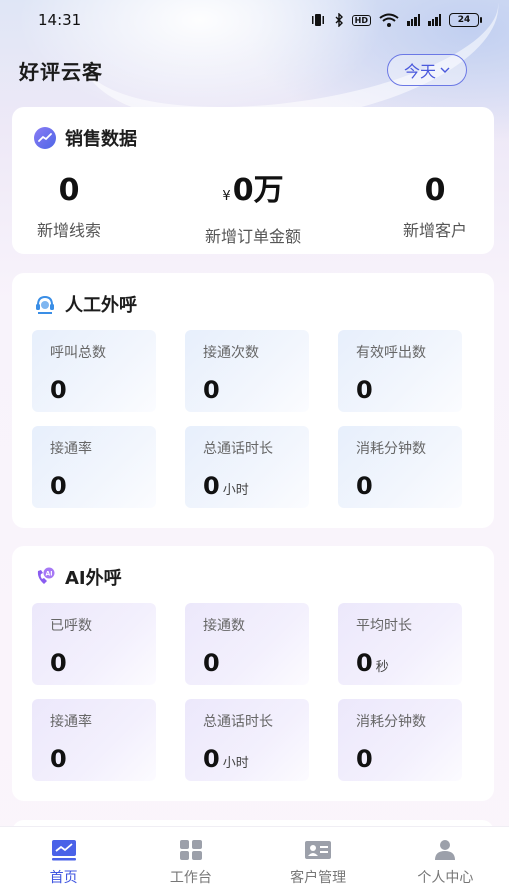 The image size is (509, 896). Describe the element at coordinates (252, 236) in the screenshot. I see `new-order-amount-label: 新增订单金额` at that location.